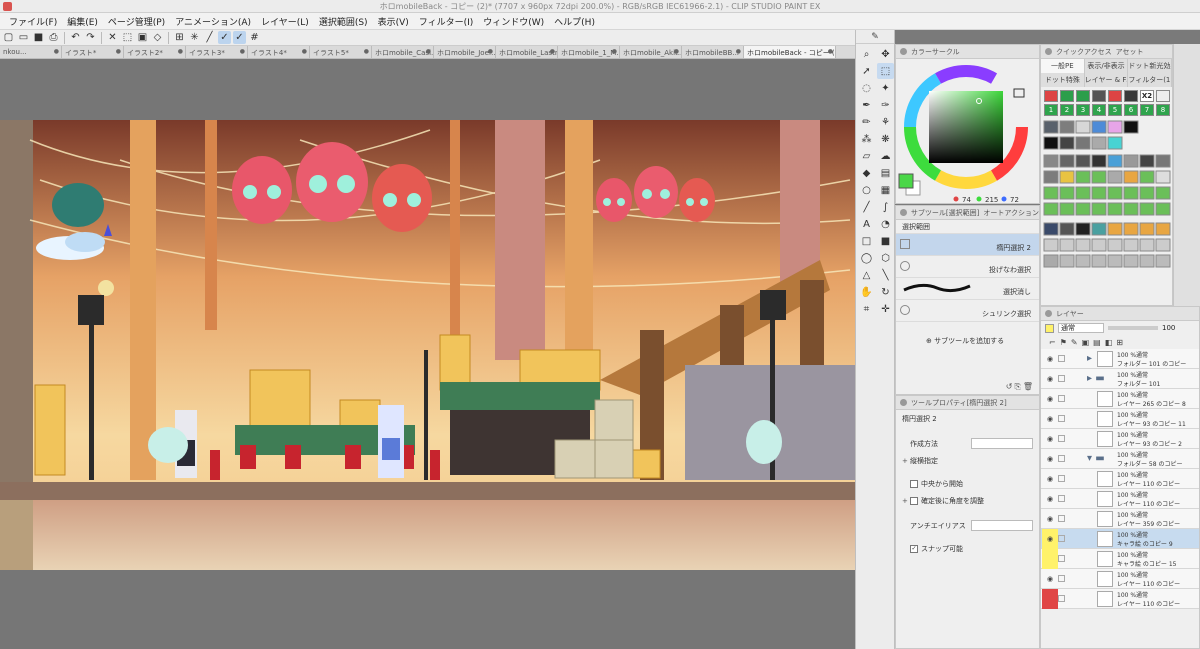 The height and width of the screenshot is (649, 1200). I want to click on qa-number-5: 5, so click(1115, 110).